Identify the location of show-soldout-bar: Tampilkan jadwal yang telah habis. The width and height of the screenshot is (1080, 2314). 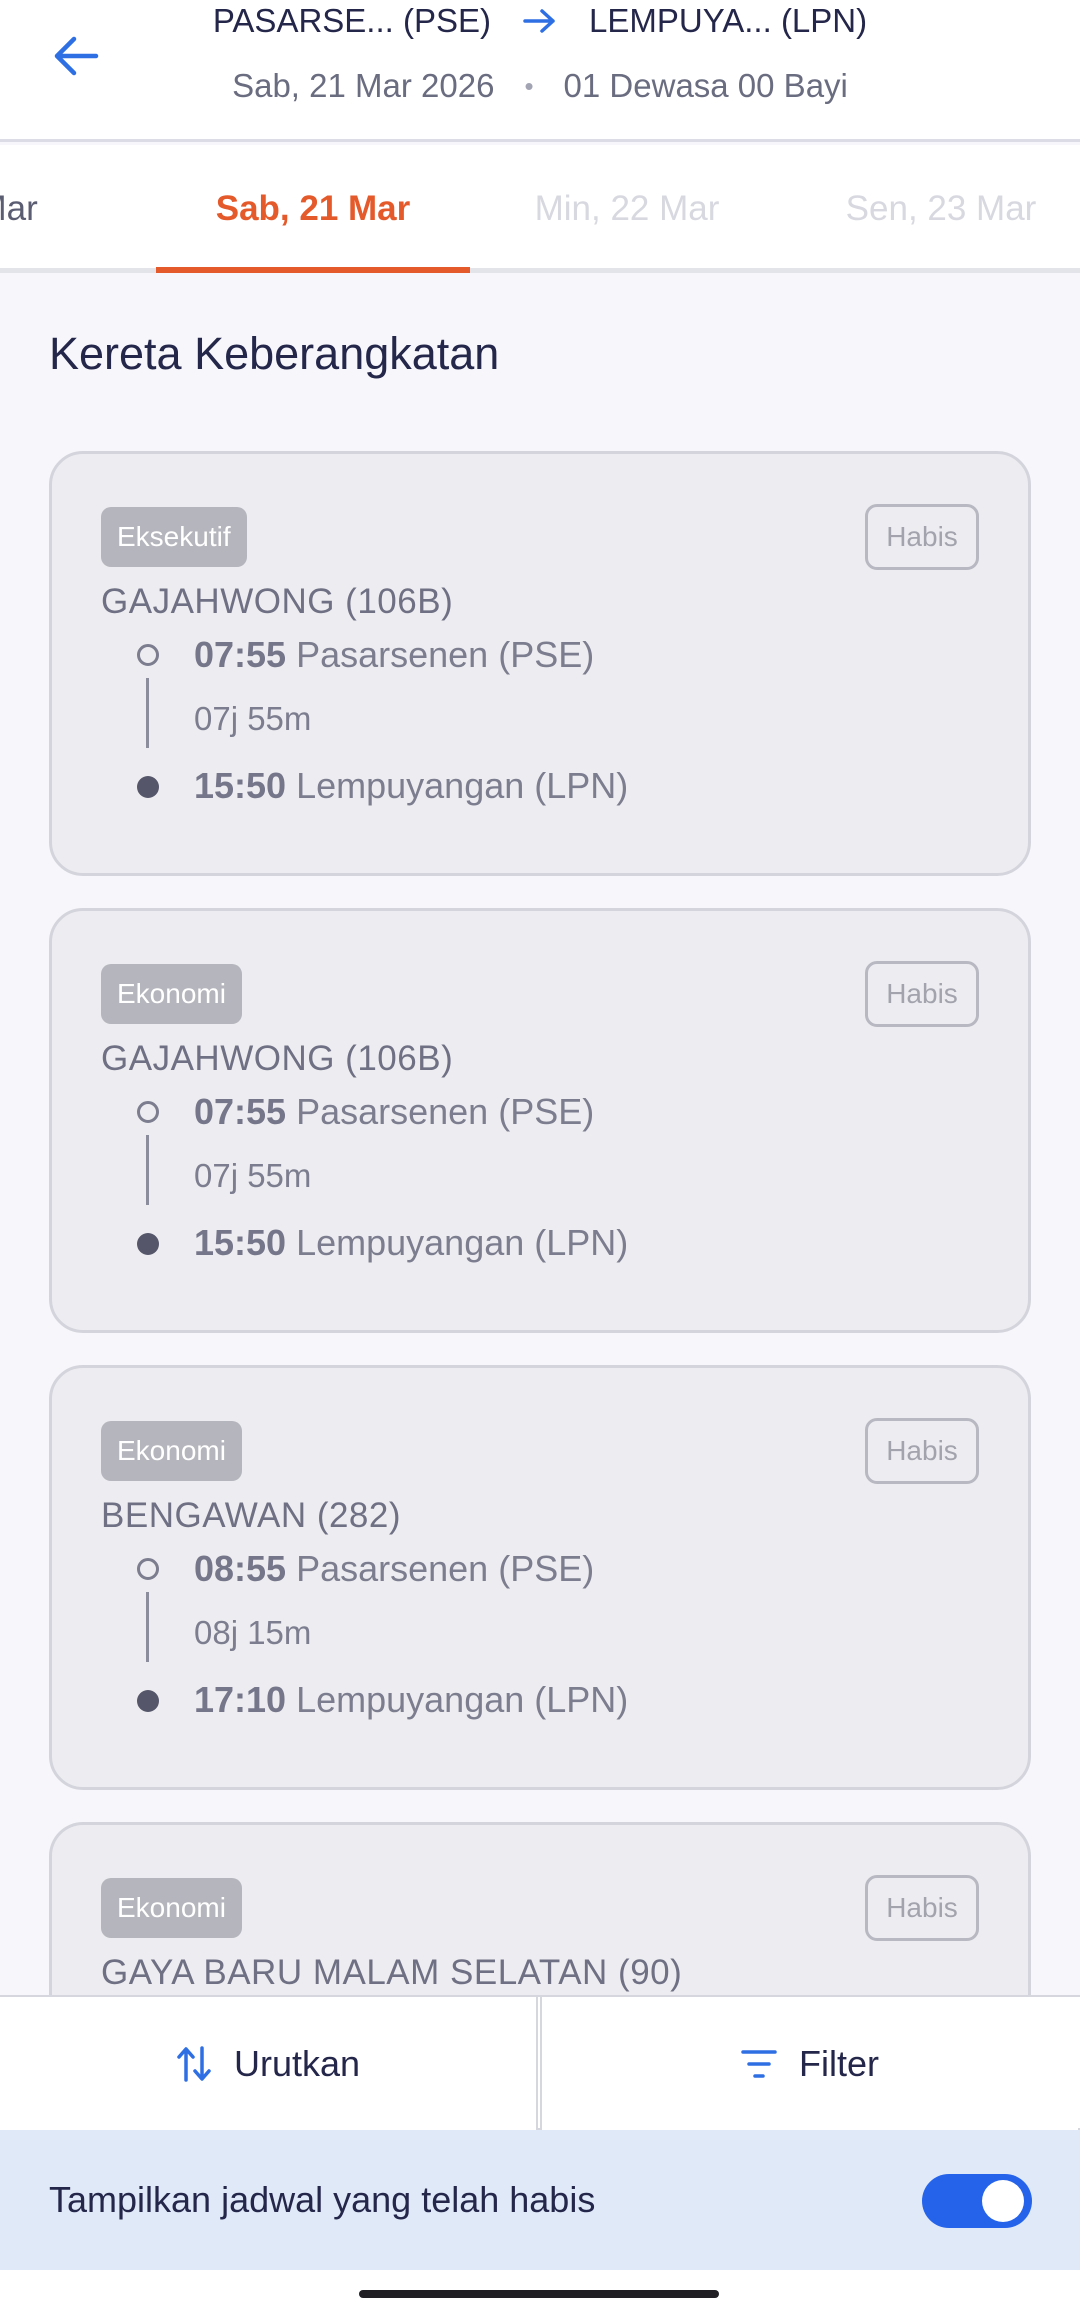
(540, 2200).